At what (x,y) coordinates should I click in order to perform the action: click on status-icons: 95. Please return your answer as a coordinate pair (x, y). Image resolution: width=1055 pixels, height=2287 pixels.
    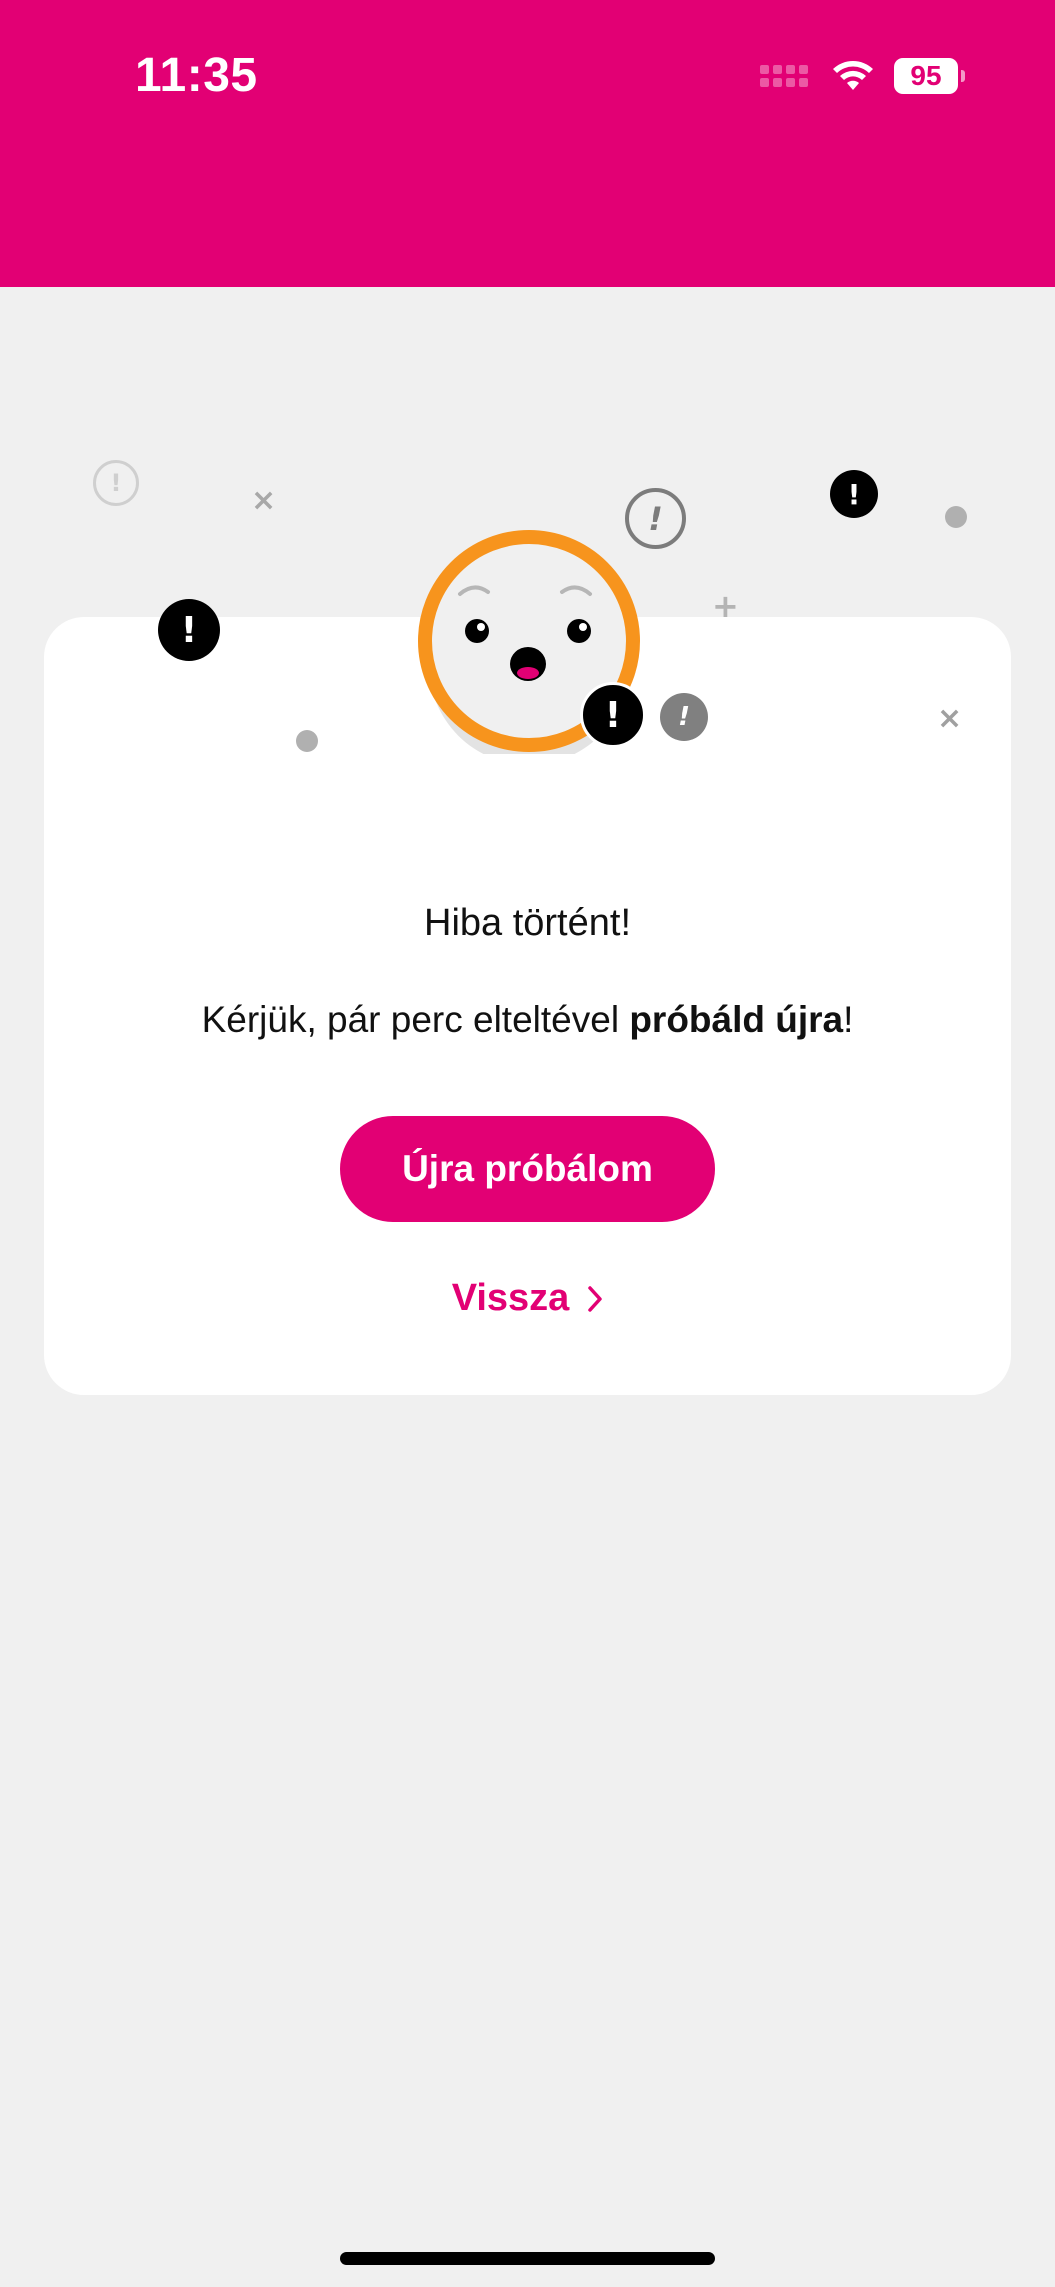
    Looking at the image, I should click on (862, 76).